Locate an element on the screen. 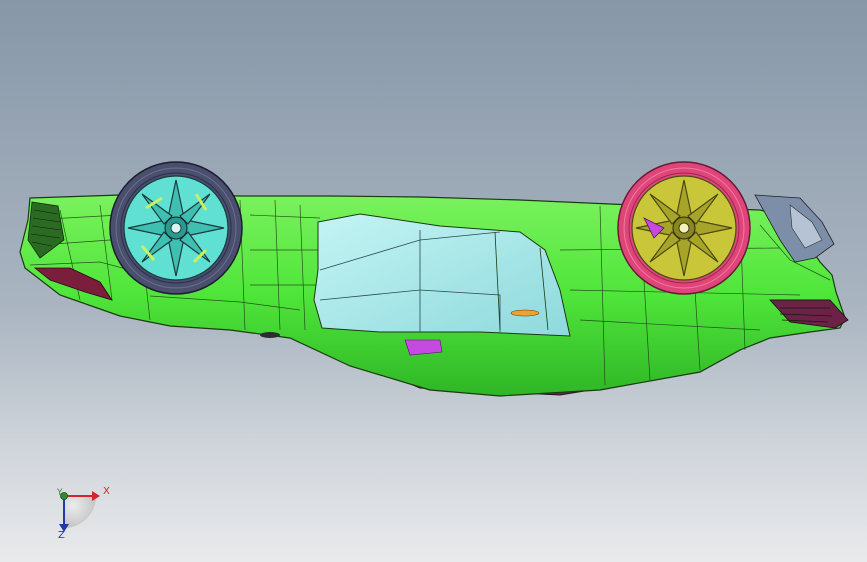 The width and height of the screenshot is (867, 562). y-axis-label: Y is located at coordinates (60, 493).